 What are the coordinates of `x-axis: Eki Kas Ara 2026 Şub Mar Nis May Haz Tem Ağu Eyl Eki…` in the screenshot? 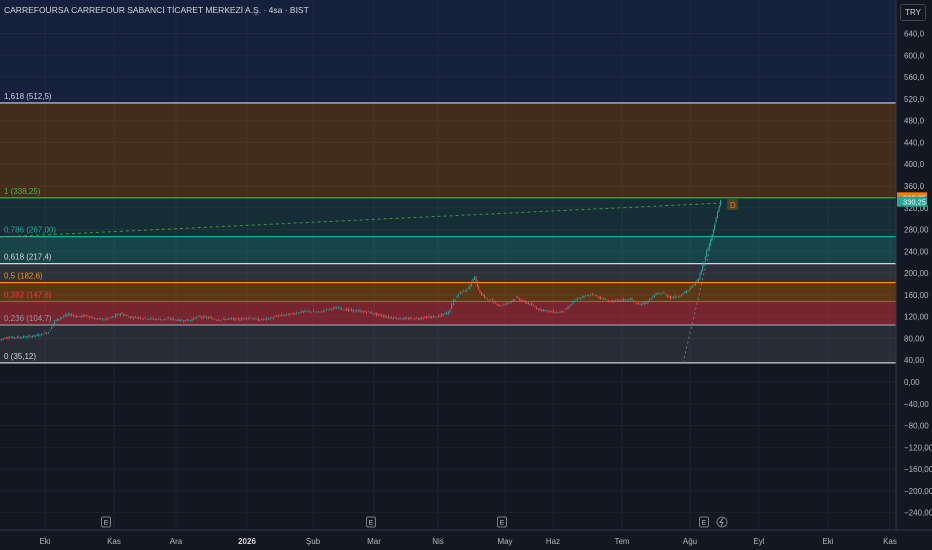 It's located at (466, 537).